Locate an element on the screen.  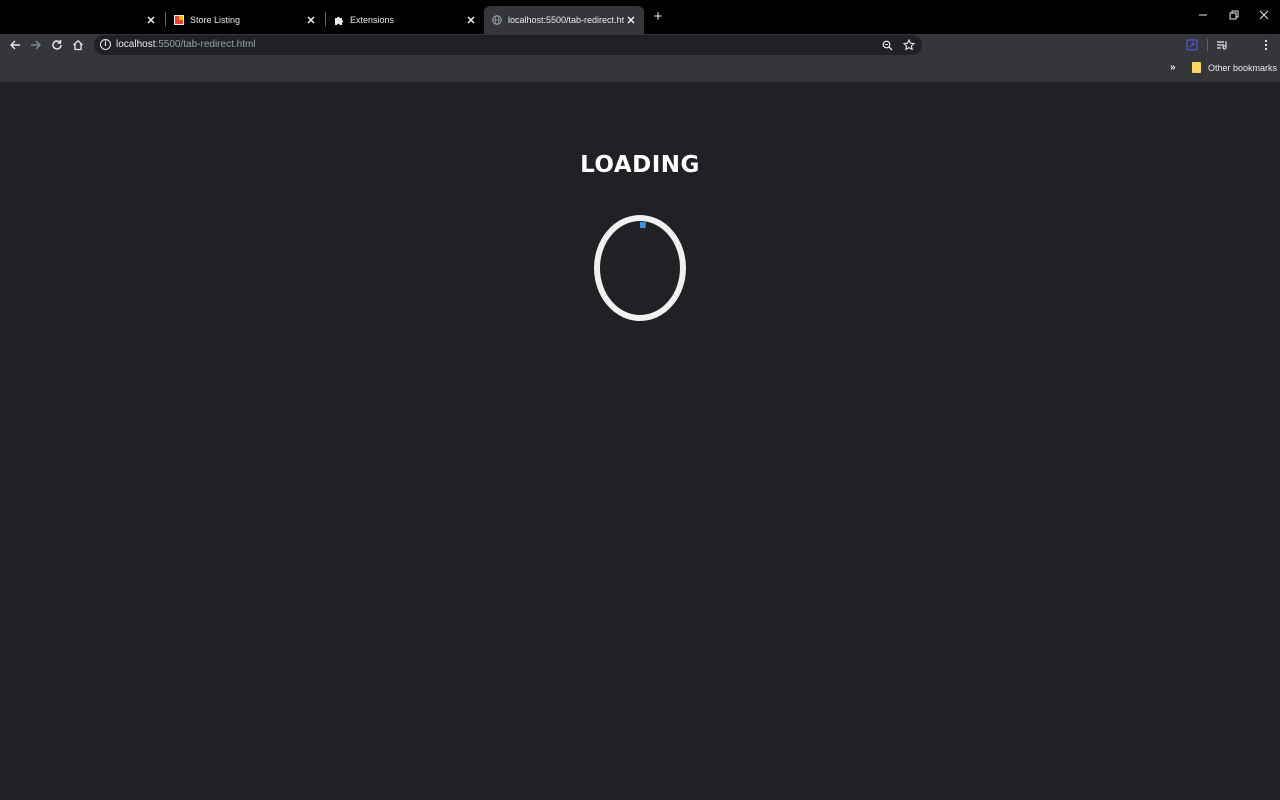
window-close-icon is located at coordinates (1264, 15).